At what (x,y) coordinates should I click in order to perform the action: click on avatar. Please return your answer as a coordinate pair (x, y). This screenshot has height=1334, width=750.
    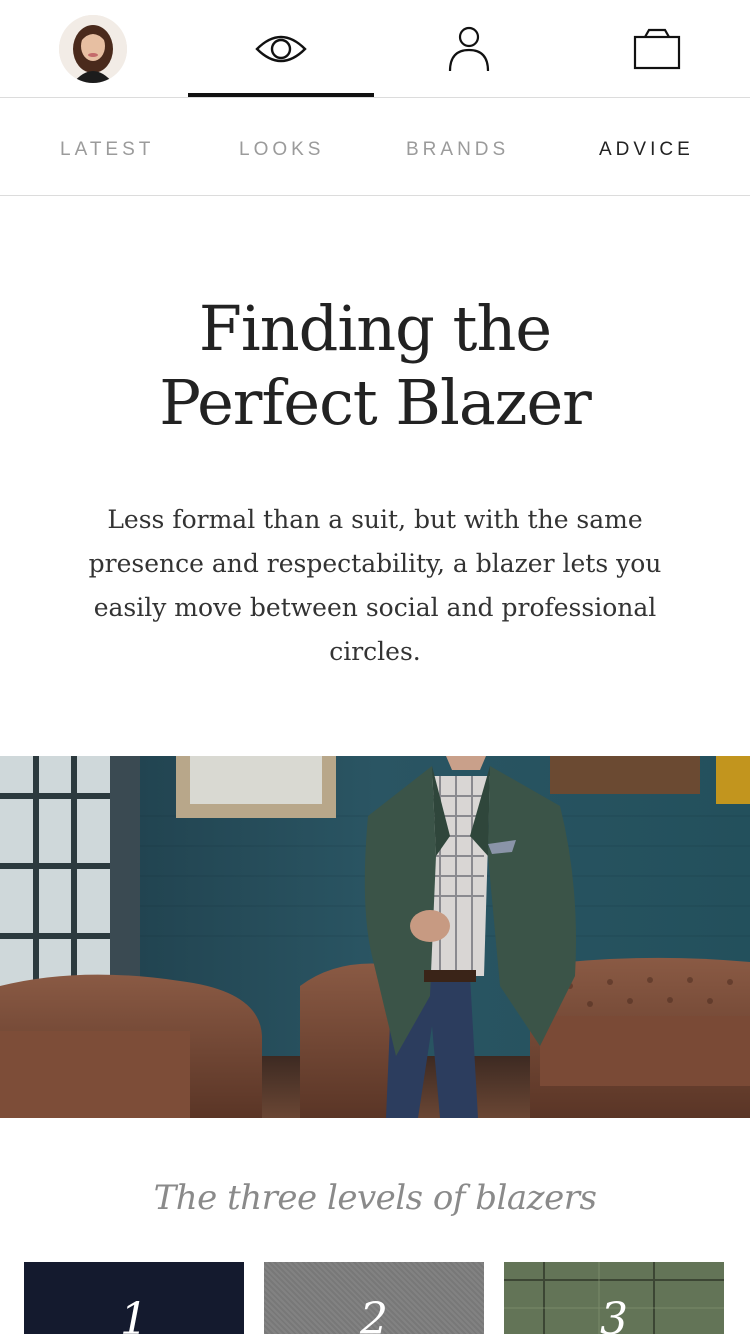
    Looking at the image, I should click on (93, 49).